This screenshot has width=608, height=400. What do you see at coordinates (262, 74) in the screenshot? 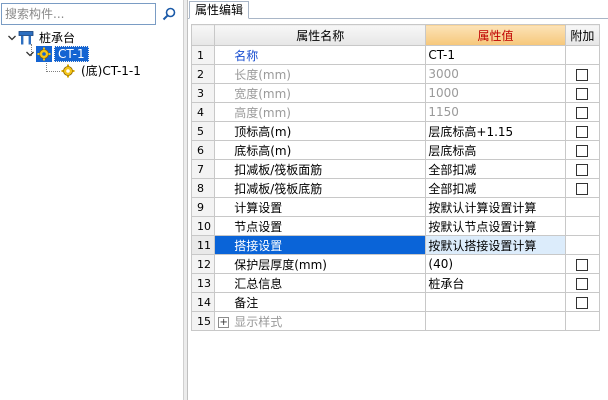
I see `property-name: 长度(mm)` at bounding box center [262, 74].